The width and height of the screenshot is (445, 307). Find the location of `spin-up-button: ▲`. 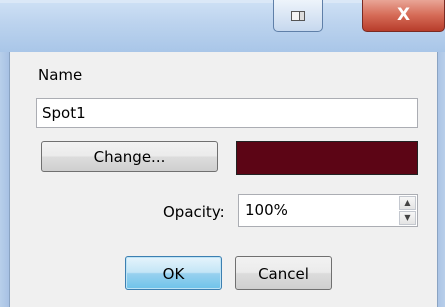

spin-up-button: ▲ is located at coordinates (407, 203).